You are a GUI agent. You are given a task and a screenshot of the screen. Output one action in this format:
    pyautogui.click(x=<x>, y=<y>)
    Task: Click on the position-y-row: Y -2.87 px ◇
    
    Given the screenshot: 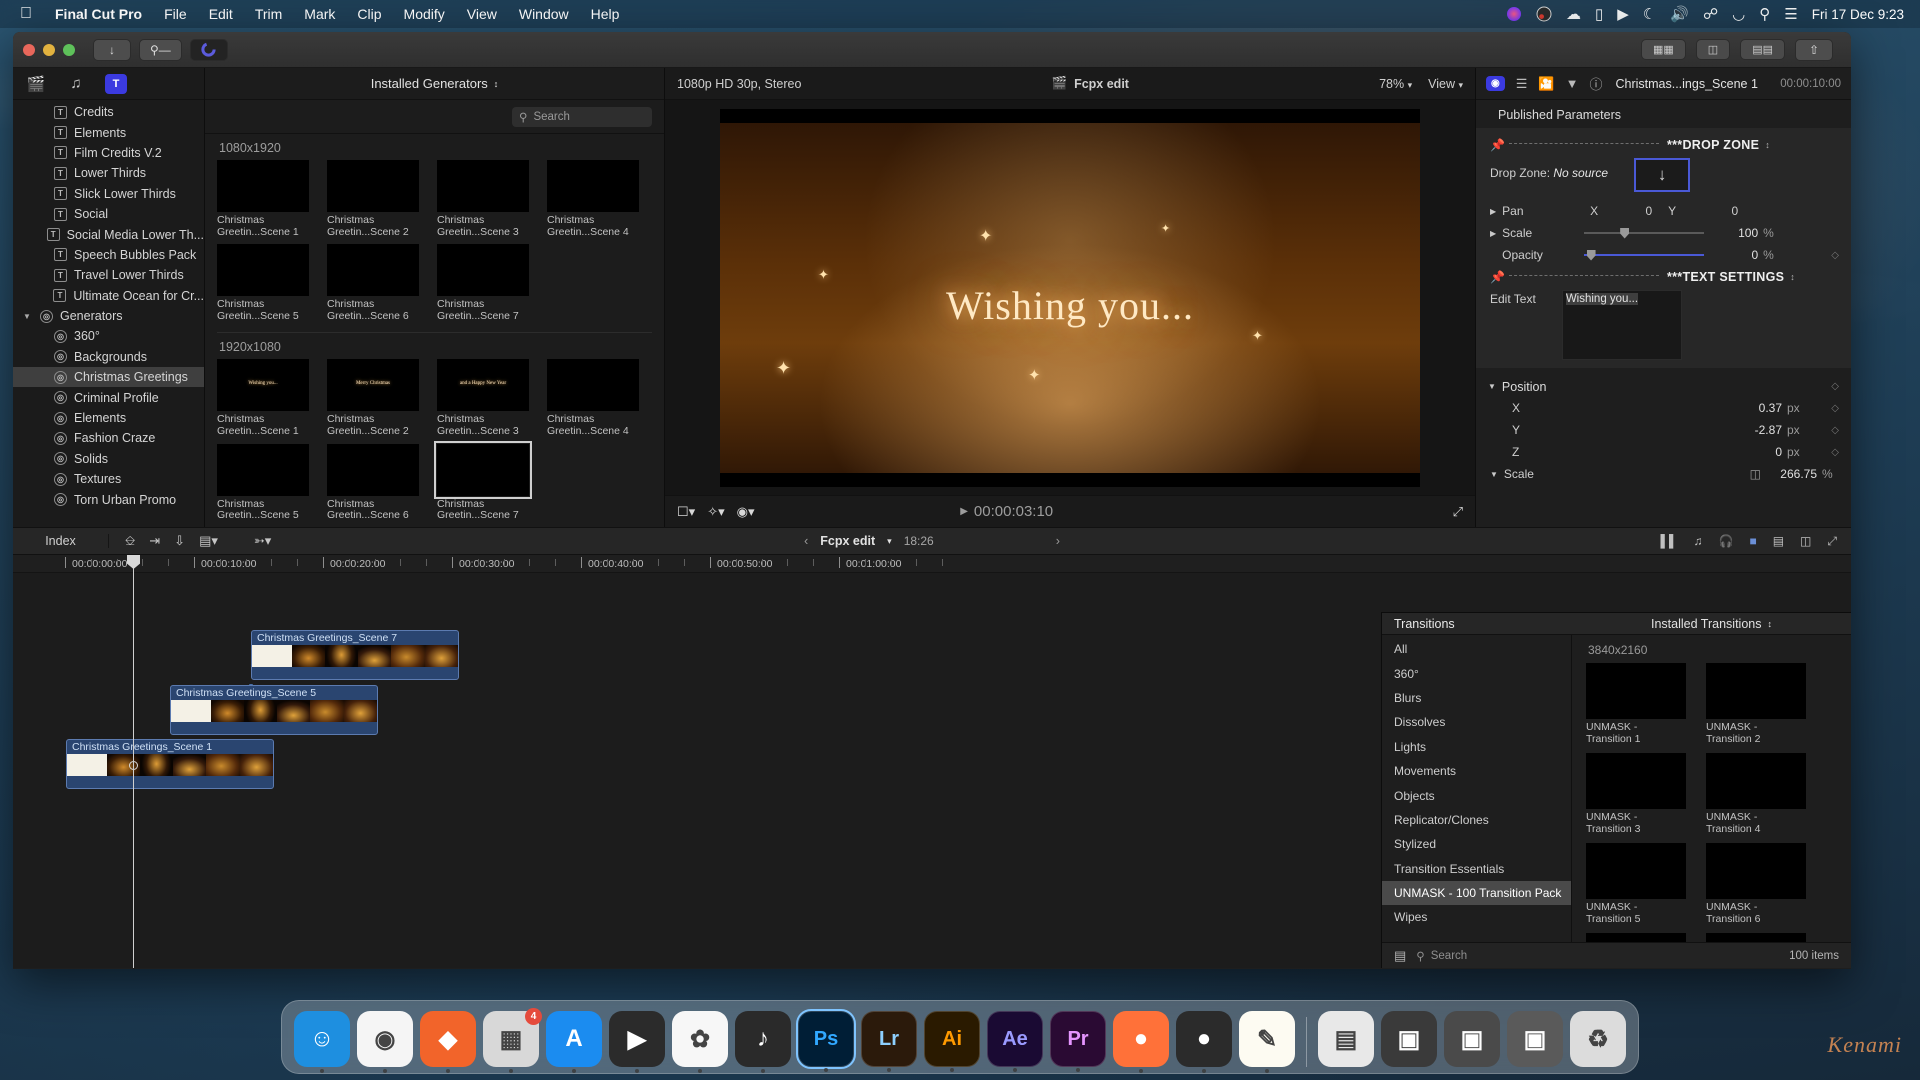 What is the action you would take?
    pyautogui.click(x=1663, y=430)
    